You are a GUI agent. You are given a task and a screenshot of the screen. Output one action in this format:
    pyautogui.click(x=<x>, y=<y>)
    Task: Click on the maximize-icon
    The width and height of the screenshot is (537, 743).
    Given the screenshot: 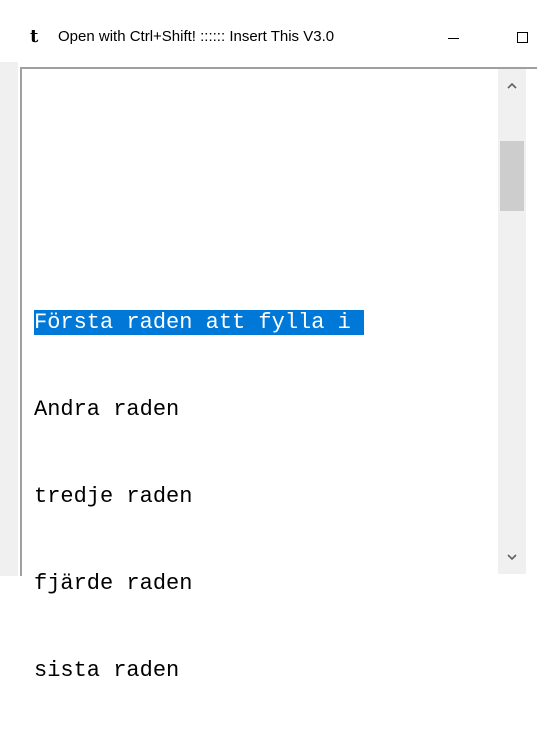 What is the action you would take?
    pyautogui.click(x=522, y=37)
    